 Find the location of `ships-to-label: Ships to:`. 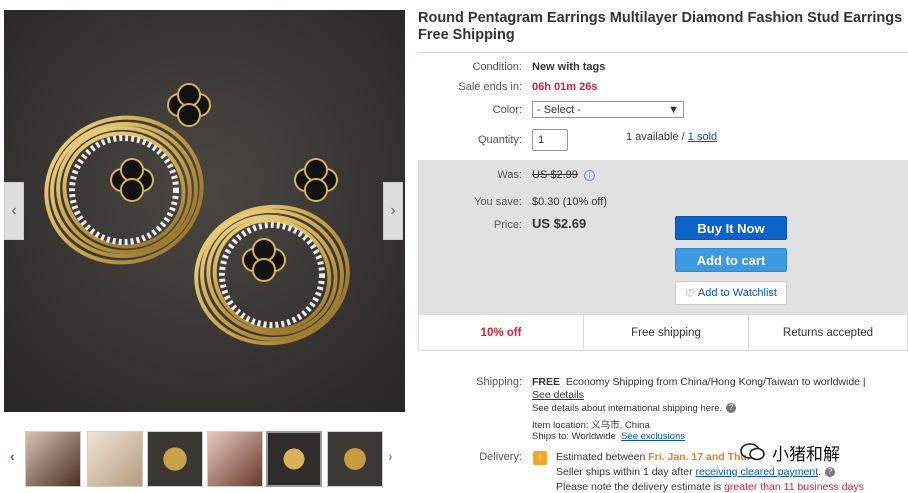

ships-to-label: Ships to: is located at coordinates (550, 436).